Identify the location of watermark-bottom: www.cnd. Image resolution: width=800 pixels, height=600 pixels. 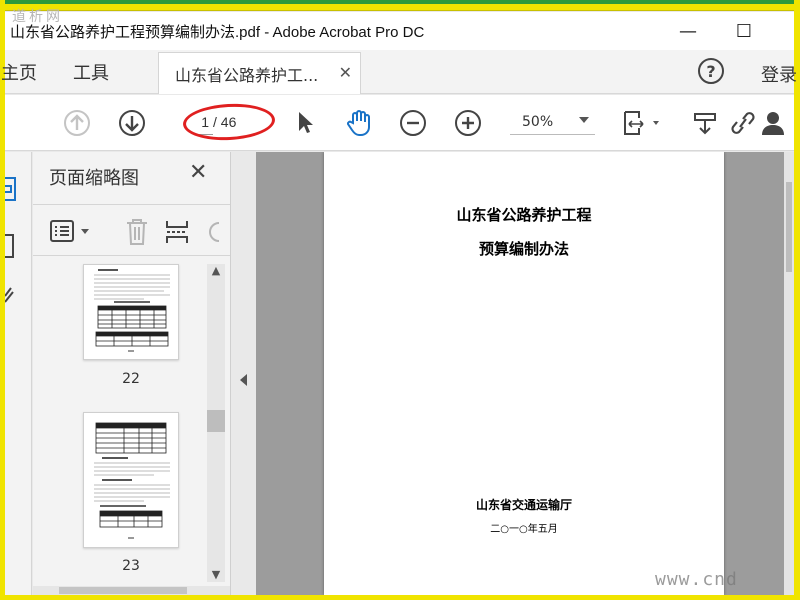
(696, 579).